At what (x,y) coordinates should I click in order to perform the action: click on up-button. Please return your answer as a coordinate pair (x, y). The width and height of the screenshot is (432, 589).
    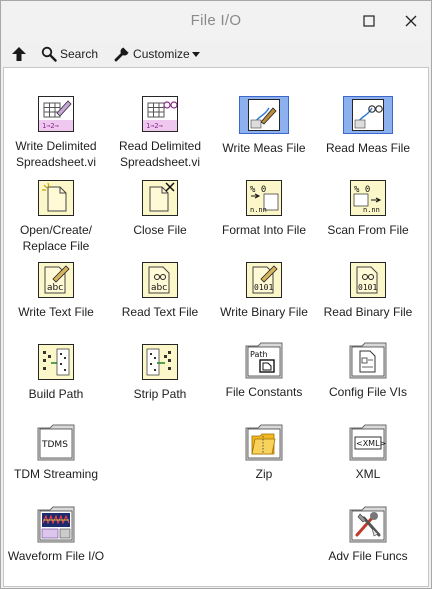
    Looking at the image, I should click on (22, 54).